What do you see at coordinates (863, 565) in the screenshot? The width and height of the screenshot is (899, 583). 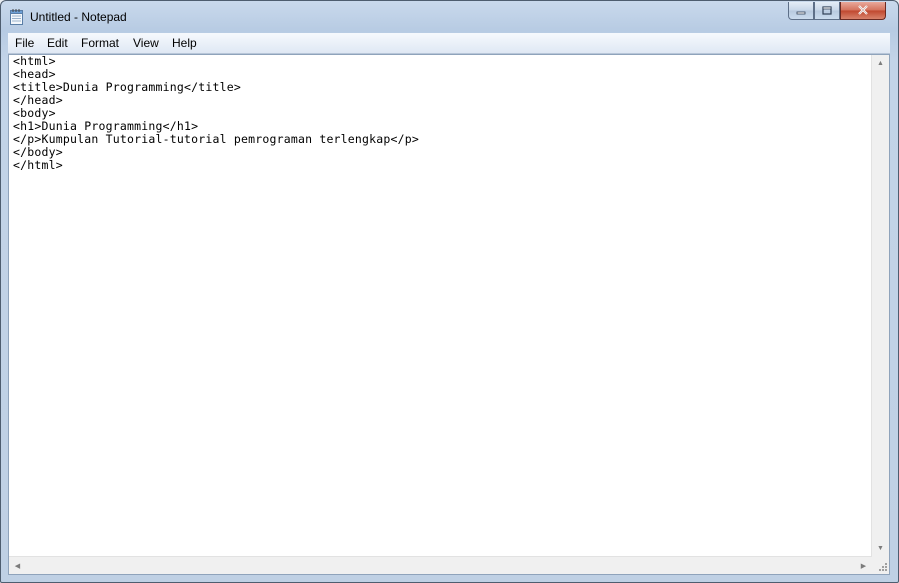 I see `scroll-right-arrow-icon: ▶` at bounding box center [863, 565].